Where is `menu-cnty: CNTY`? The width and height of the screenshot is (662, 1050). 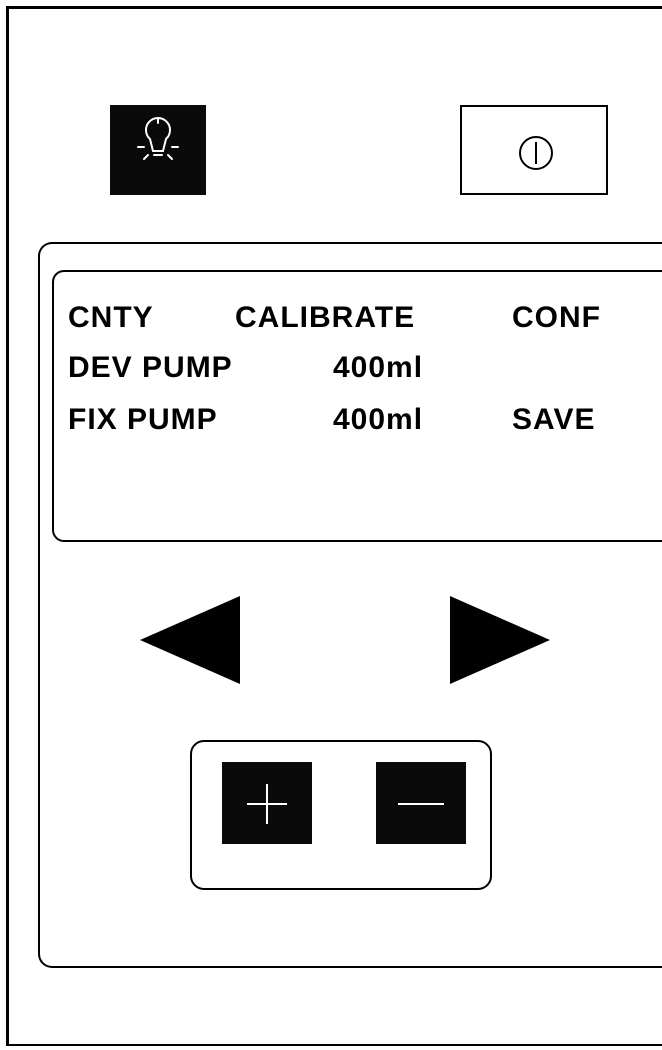 menu-cnty: CNTY is located at coordinates (111, 317).